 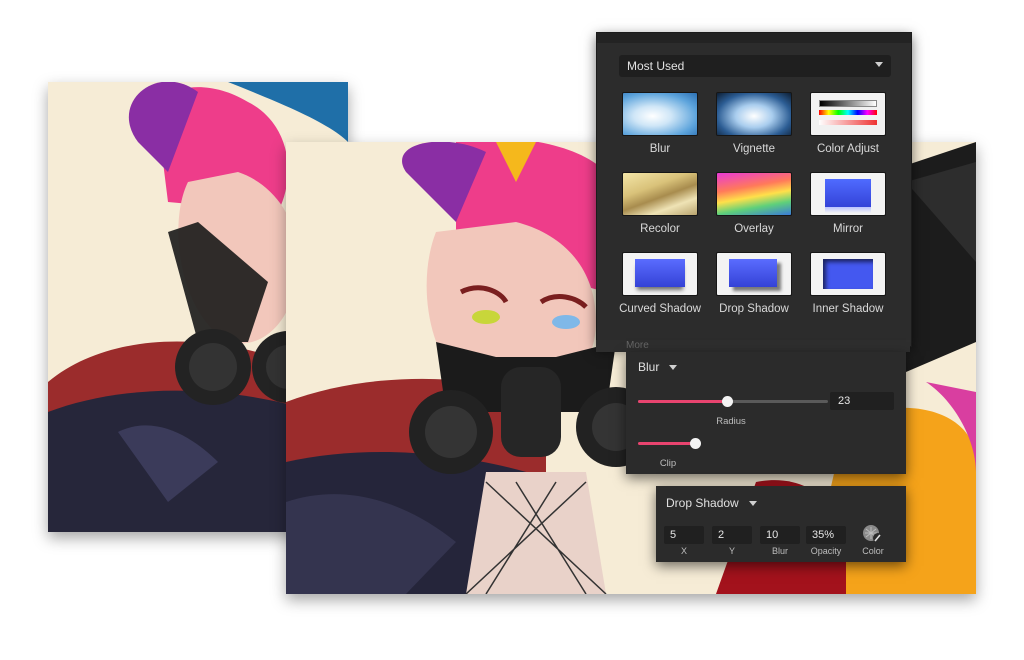 What do you see at coordinates (695, 443) in the screenshot?
I see `clip-toggle-handle` at bounding box center [695, 443].